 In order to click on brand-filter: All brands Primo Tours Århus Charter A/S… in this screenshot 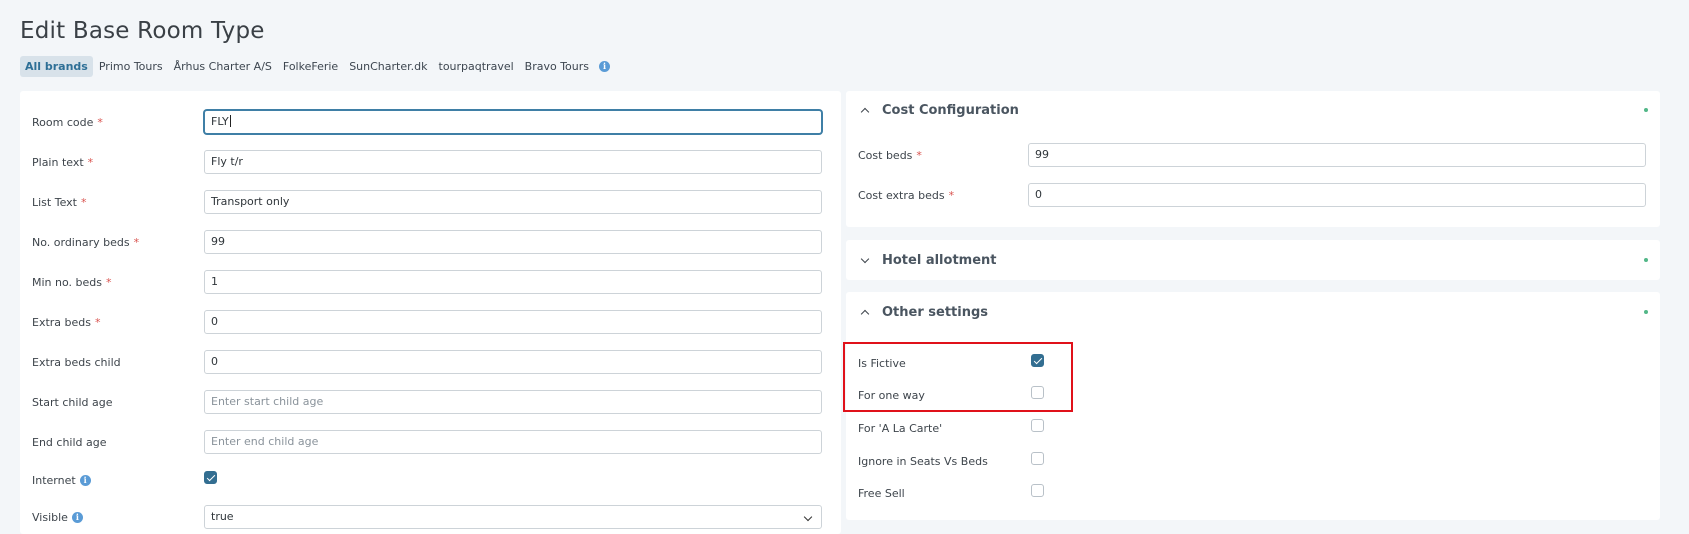, I will do `click(315, 66)`.